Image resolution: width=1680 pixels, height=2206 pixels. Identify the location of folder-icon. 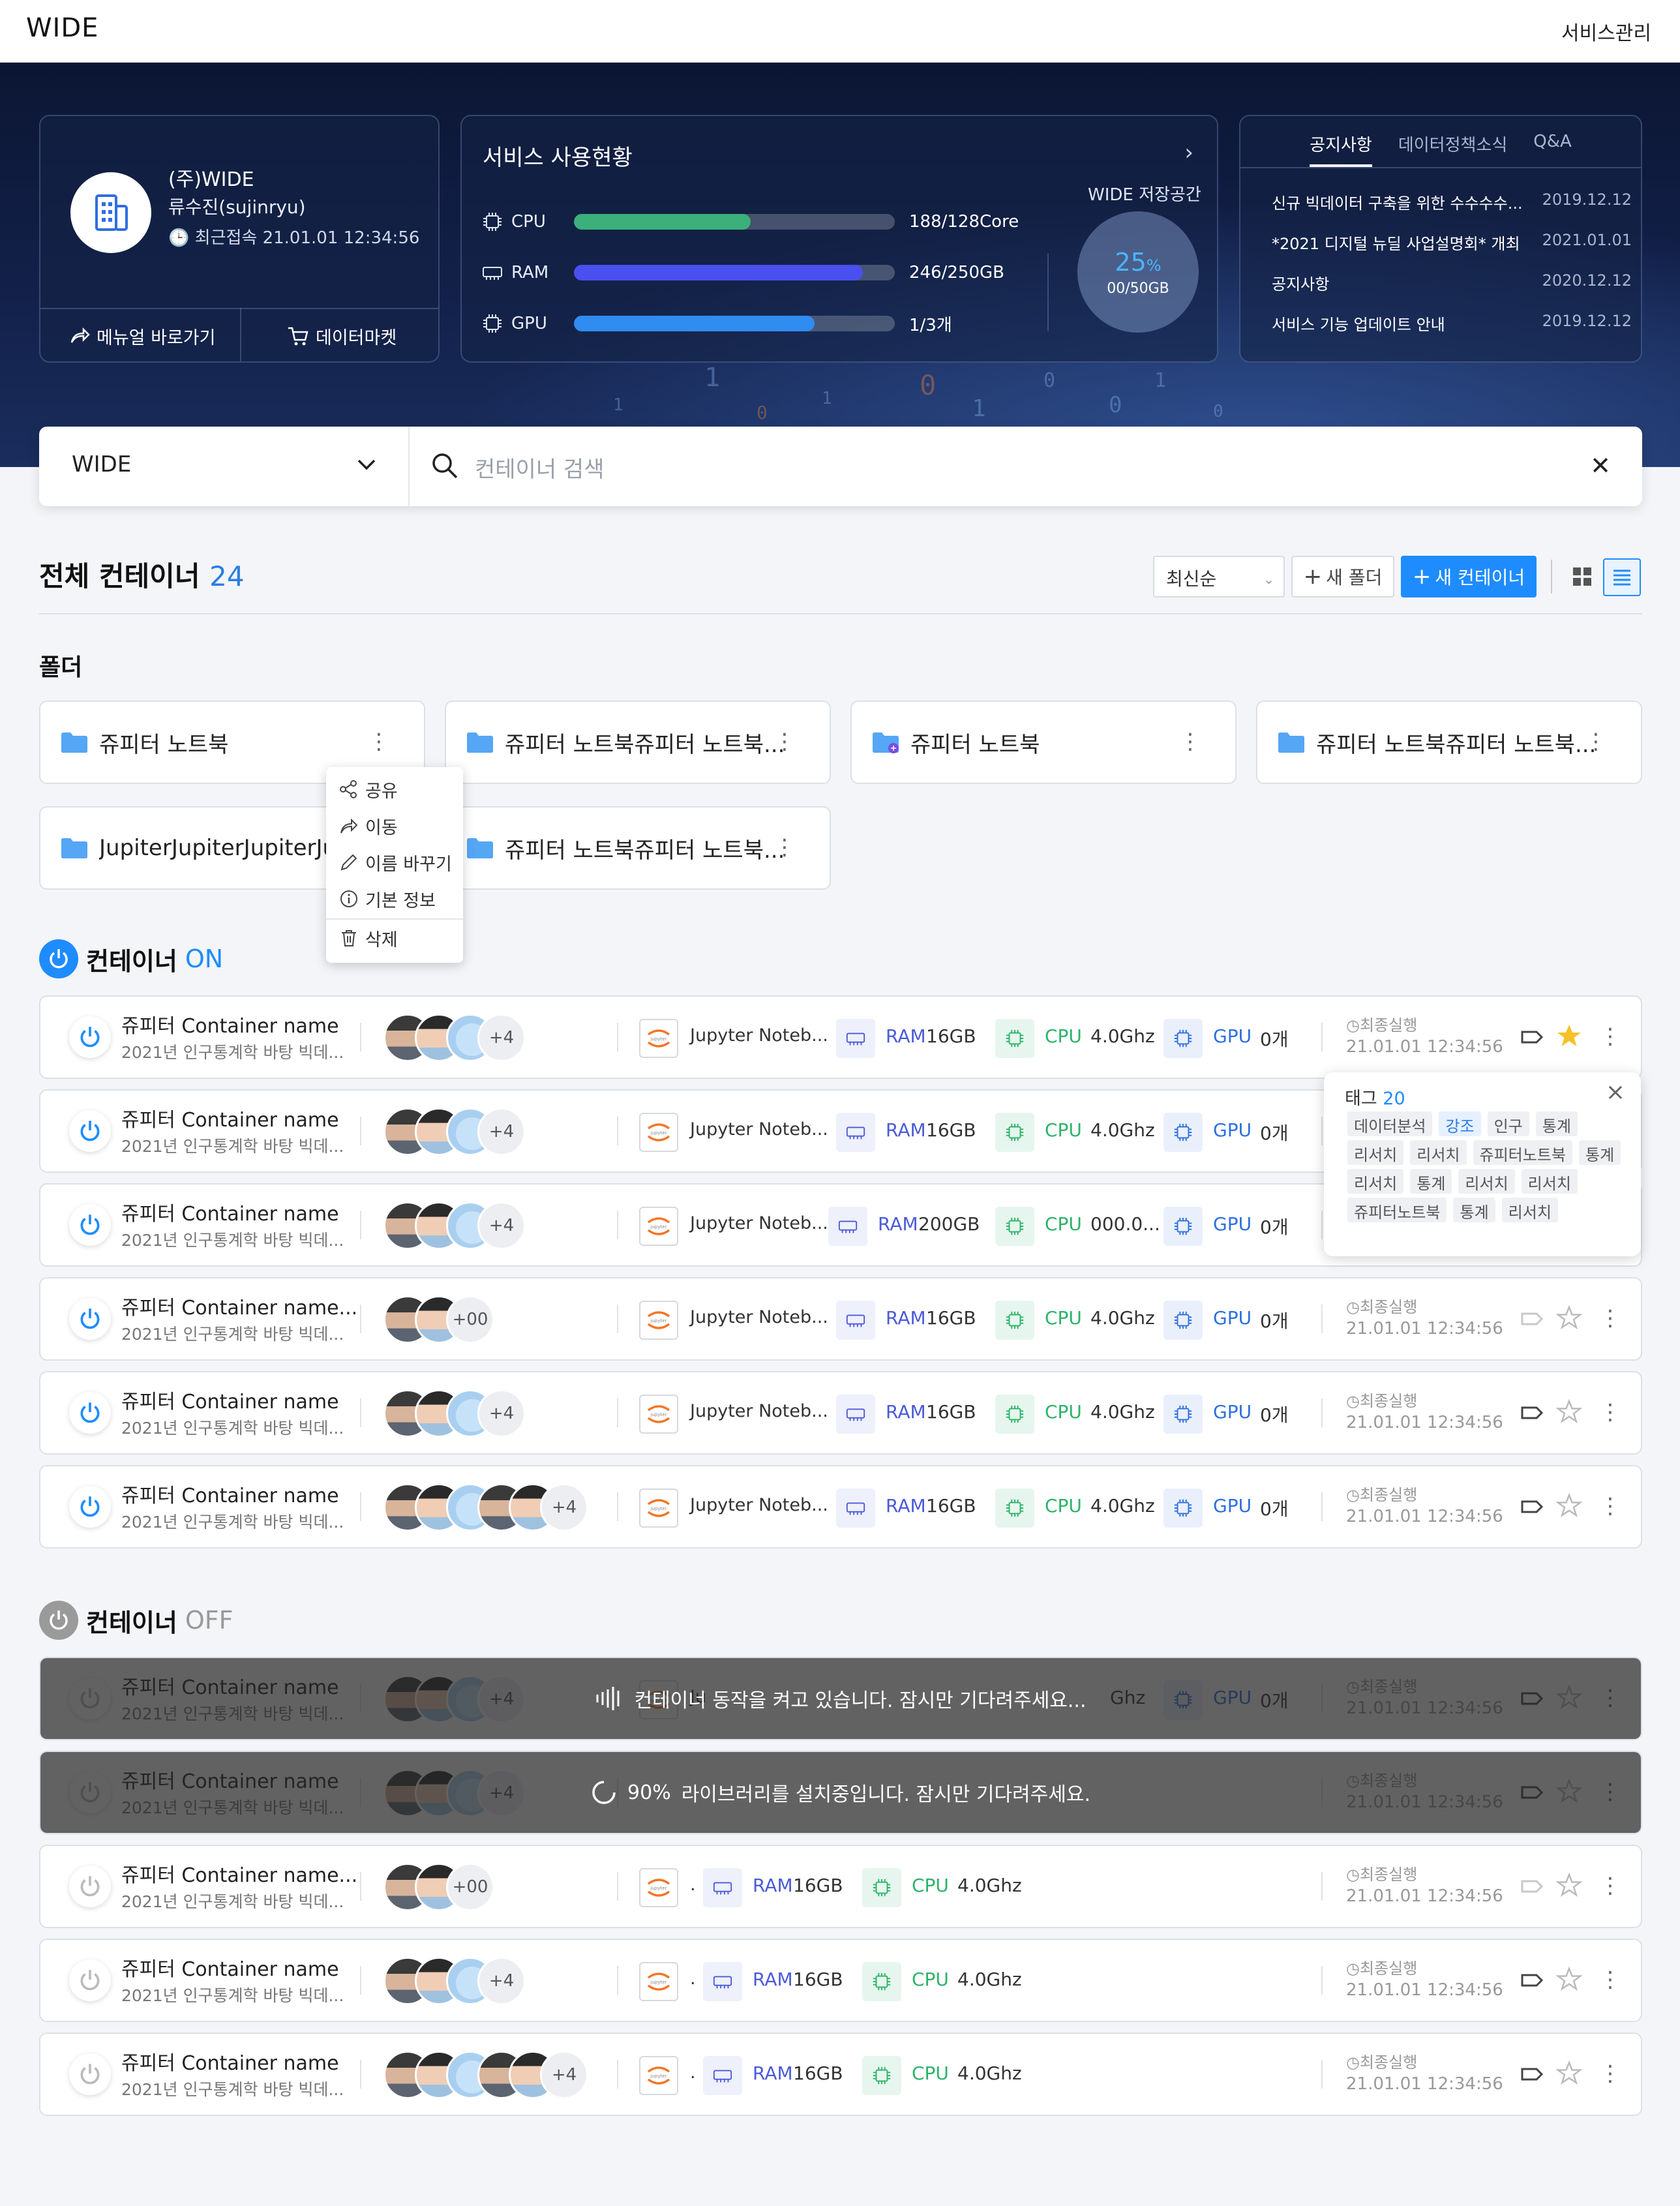
(74, 743).